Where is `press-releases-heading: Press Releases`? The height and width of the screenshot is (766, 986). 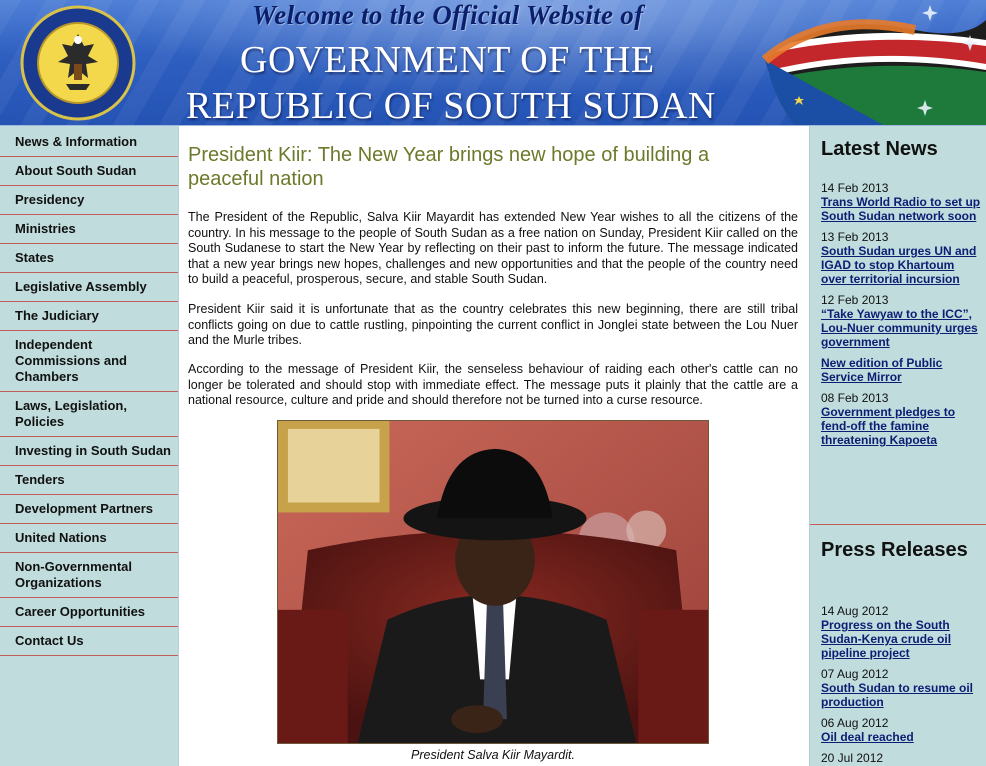 press-releases-heading: Press Releases is located at coordinates (894, 550).